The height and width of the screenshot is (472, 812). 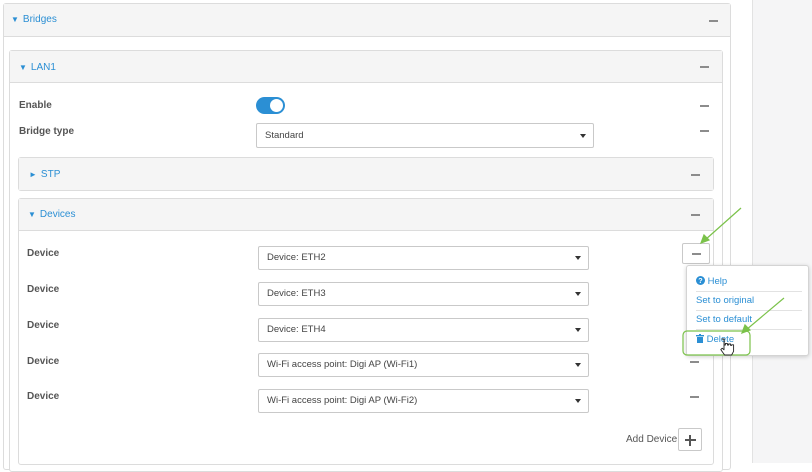 I want to click on menu-set-original: Set to original, so click(x=725, y=300).